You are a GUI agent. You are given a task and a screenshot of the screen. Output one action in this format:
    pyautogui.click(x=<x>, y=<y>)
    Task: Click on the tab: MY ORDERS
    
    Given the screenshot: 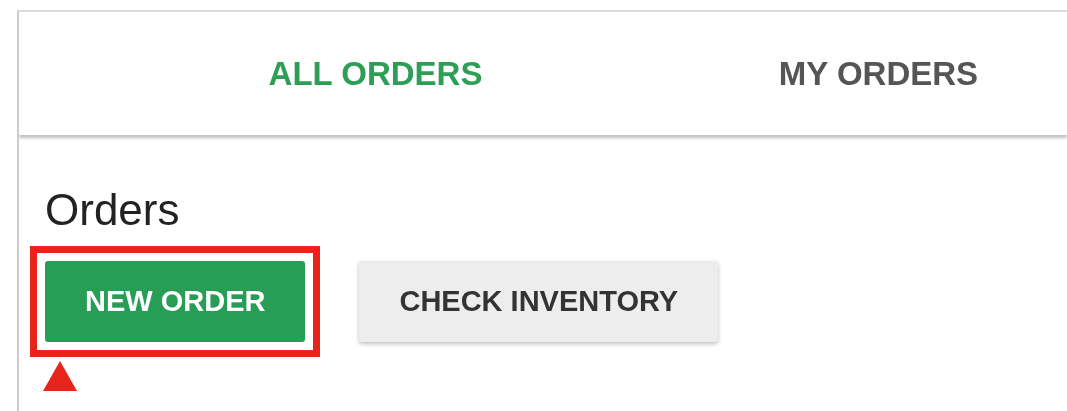 What is the action you would take?
    pyautogui.click(x=847, y=73)
    